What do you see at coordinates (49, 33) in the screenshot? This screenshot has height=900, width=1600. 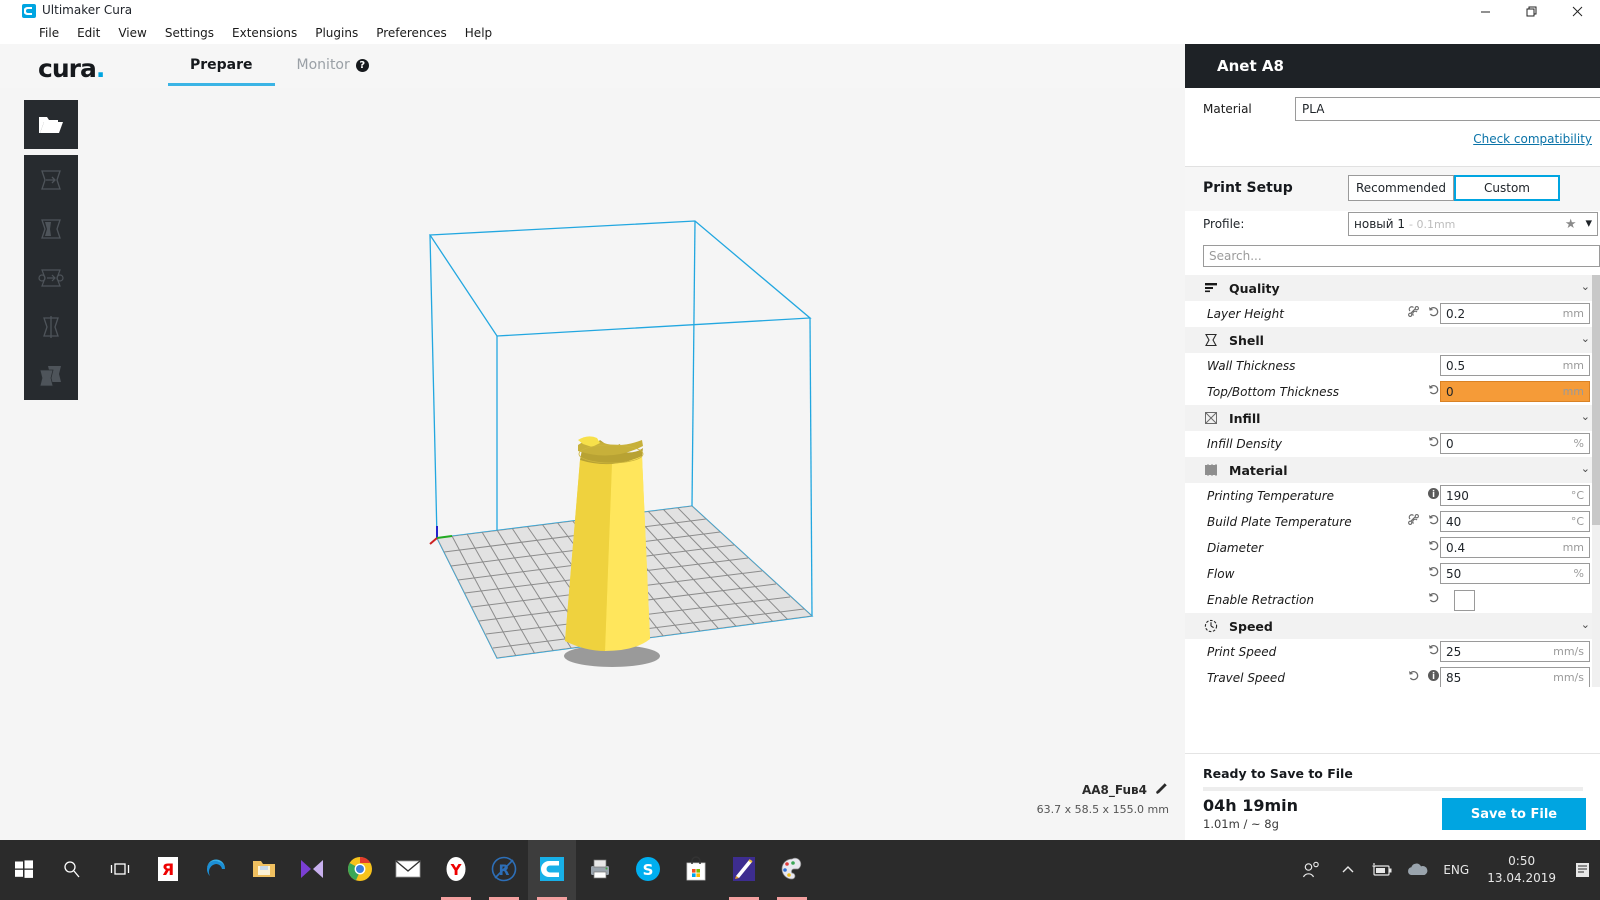 I see `menu-file: File` at bounding box center [49, 33].